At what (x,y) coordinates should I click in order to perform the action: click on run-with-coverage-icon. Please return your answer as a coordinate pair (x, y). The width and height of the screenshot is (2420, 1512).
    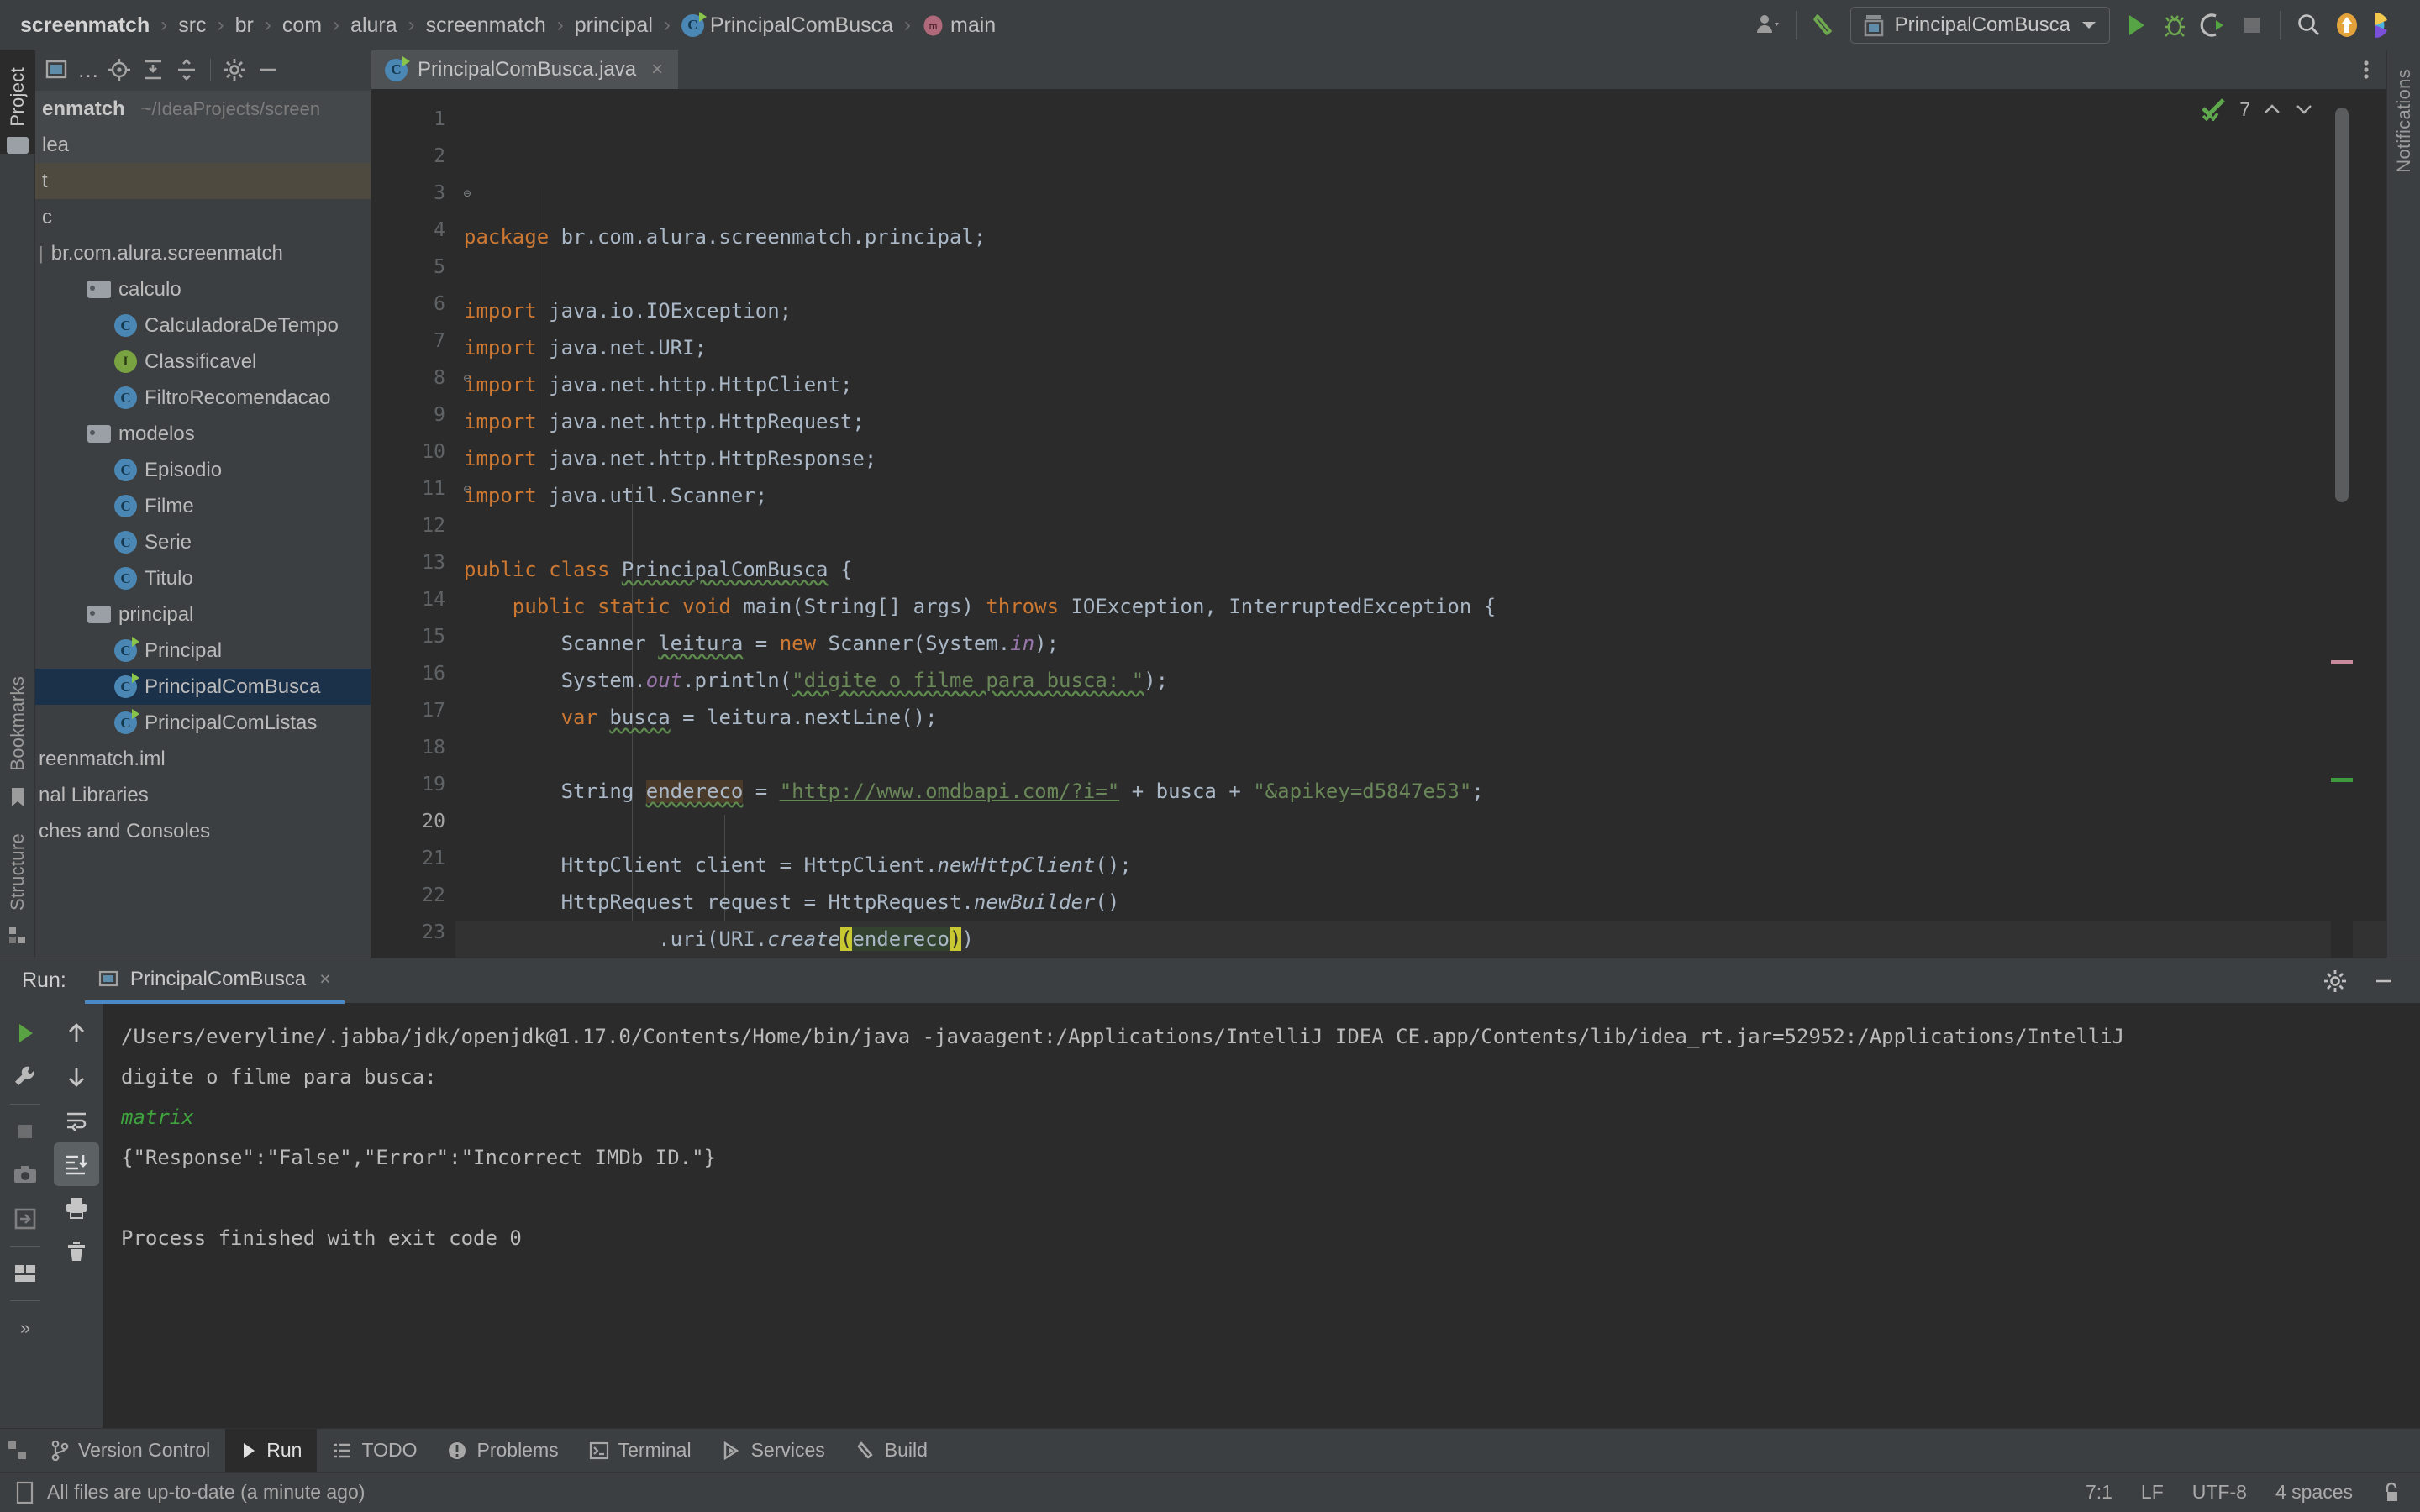
    Looking at the image, I should click on (2213, 25).